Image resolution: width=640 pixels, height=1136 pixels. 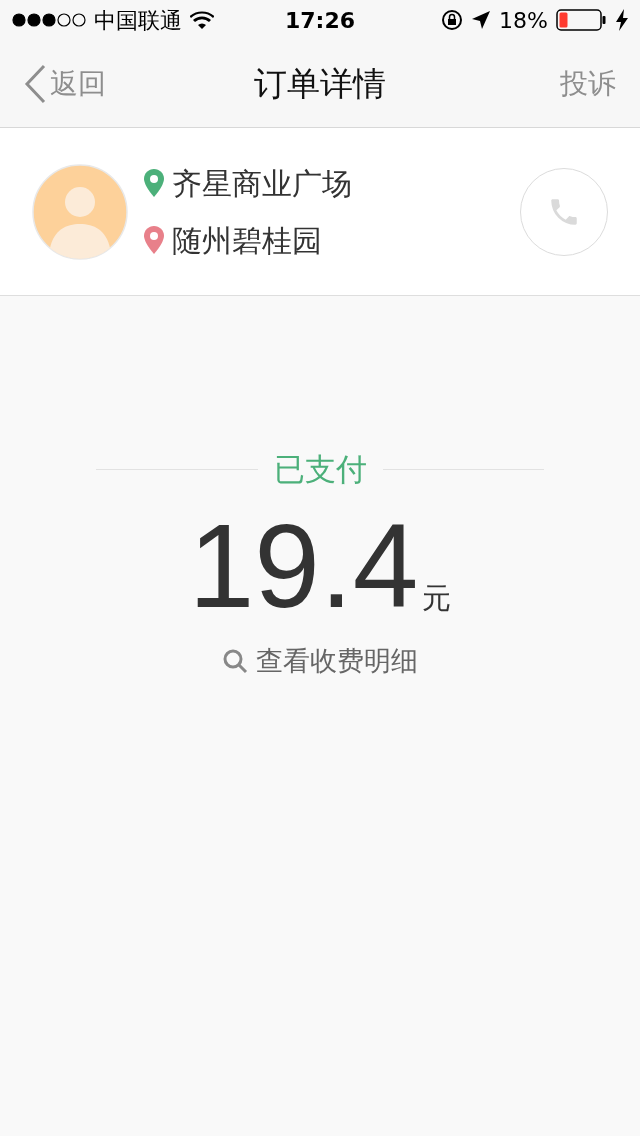 What do you see at coordinates (49, 20) in the screenshot?
I see `signal-icon` at bounding box center [49, 20].